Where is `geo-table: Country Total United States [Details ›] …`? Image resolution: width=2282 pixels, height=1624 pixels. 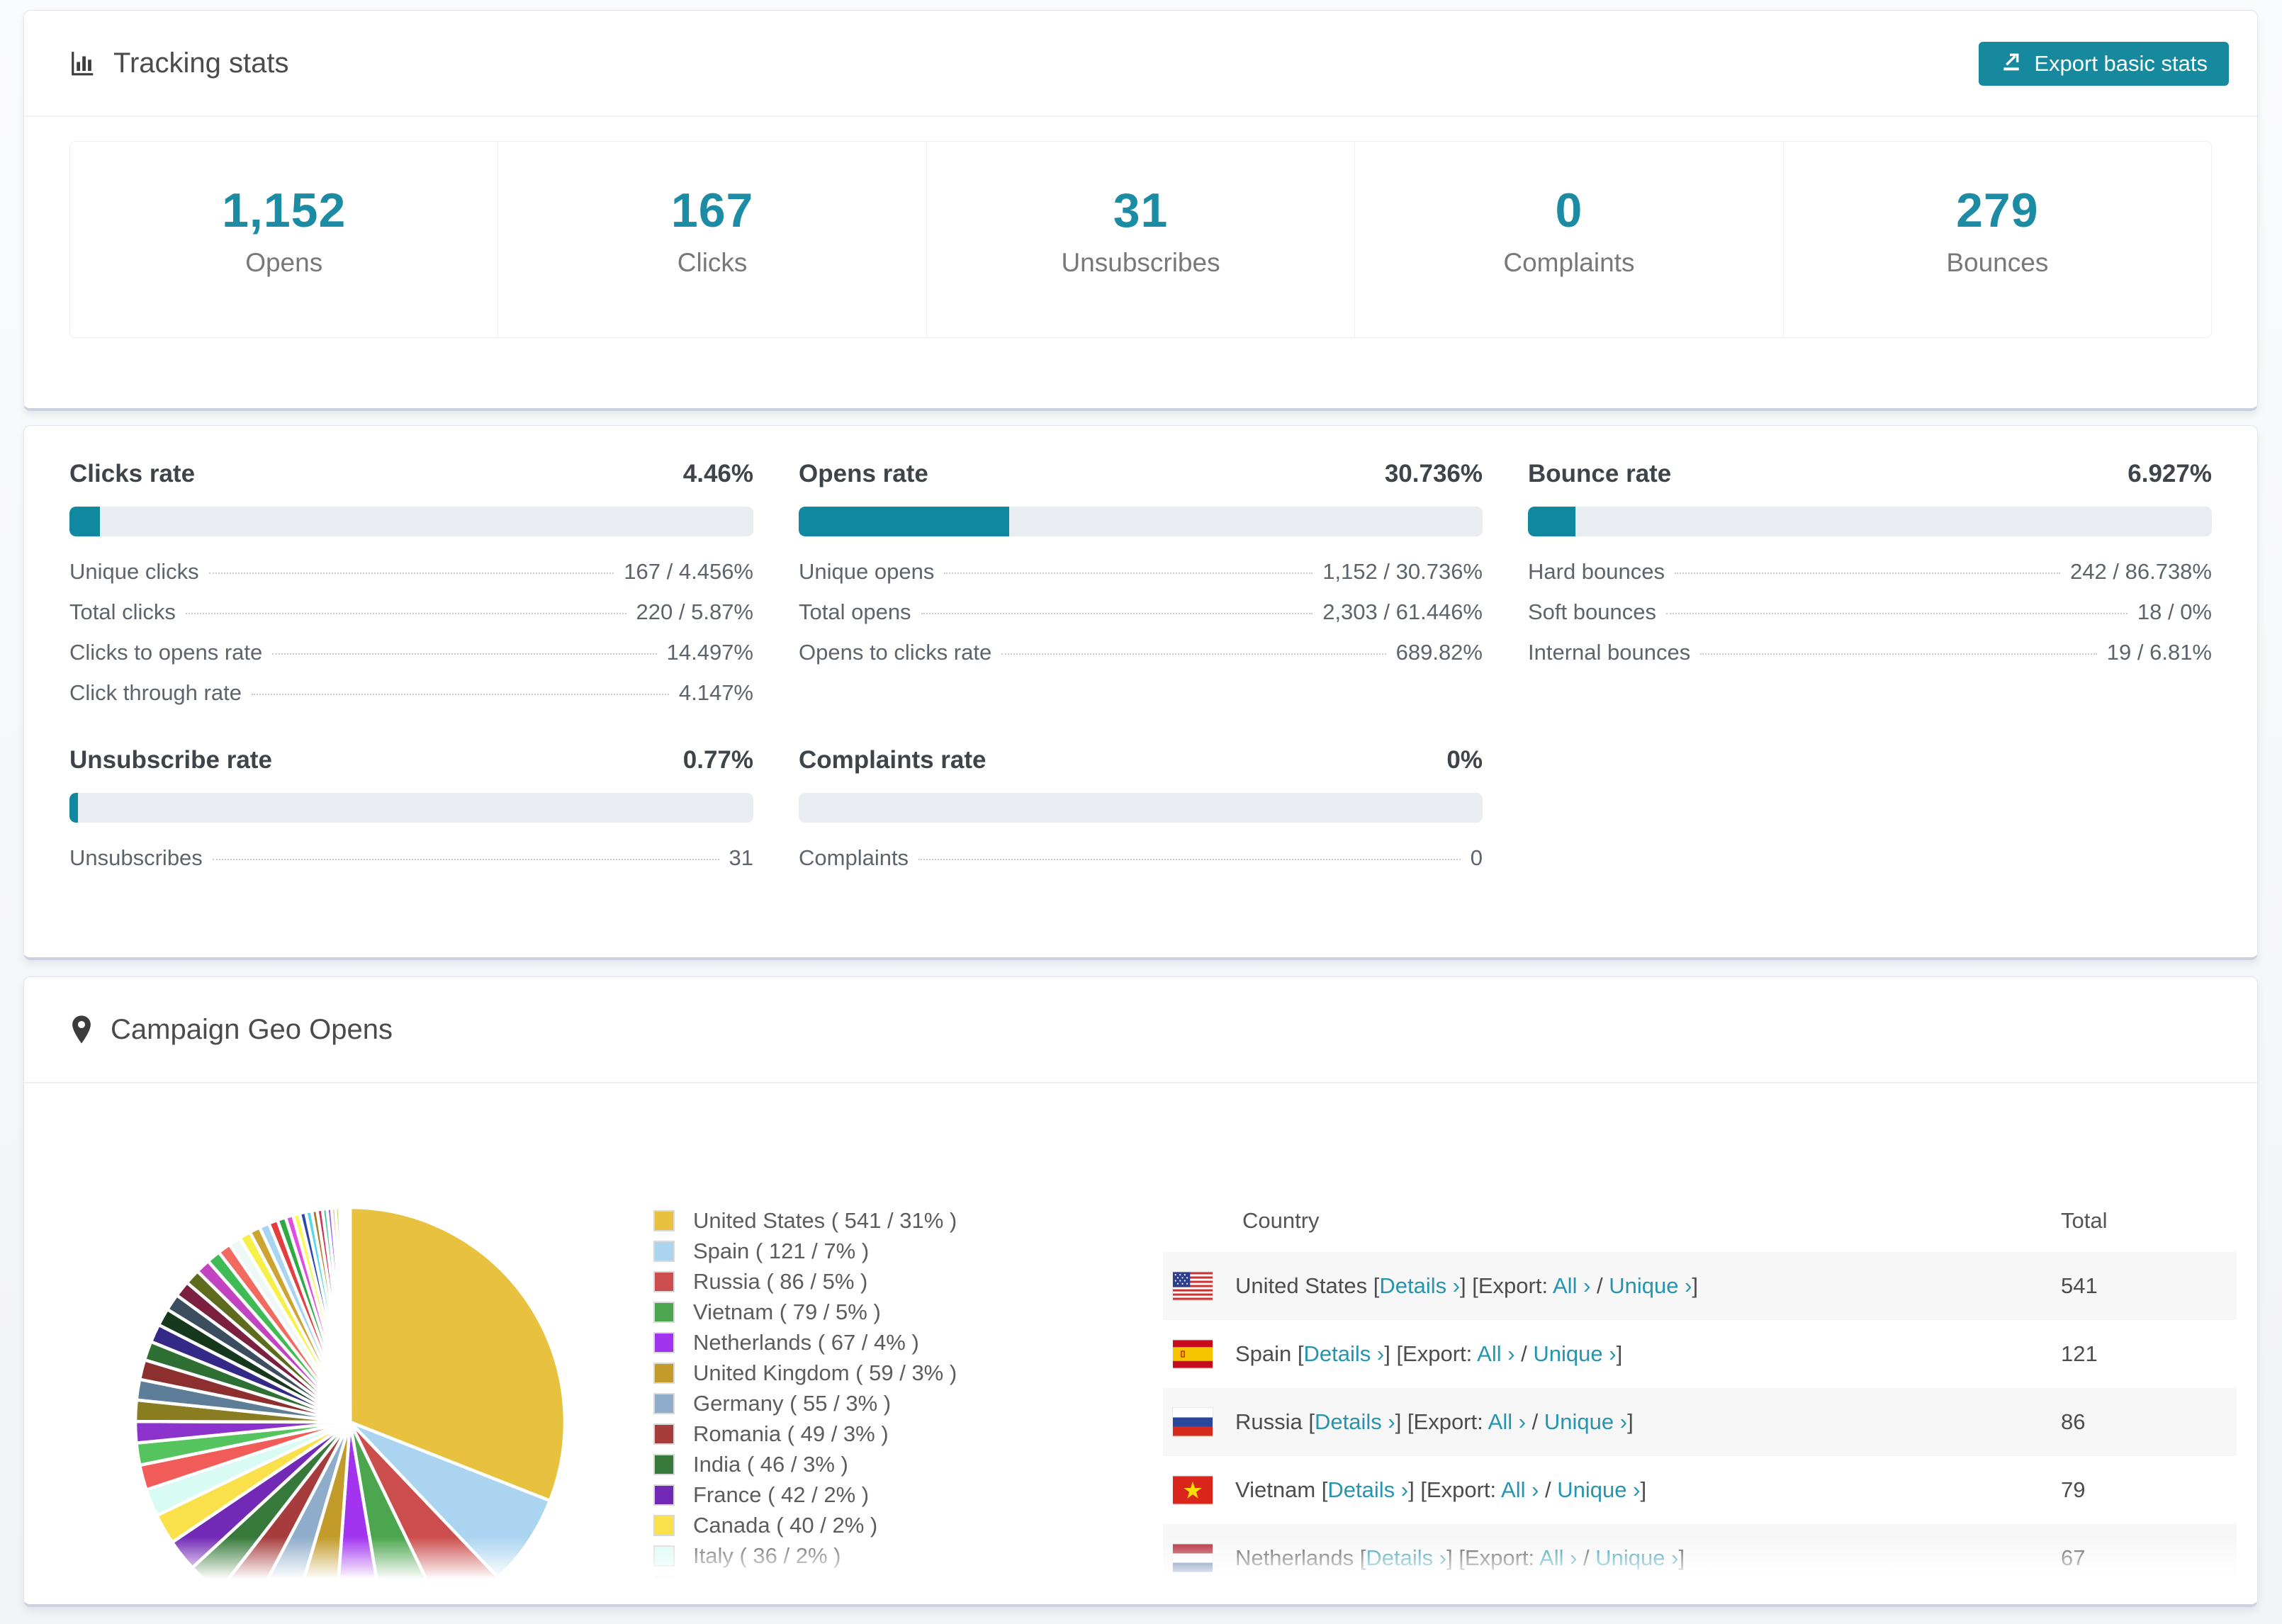
geo-table: Country Total United States [Details ›] … is located at coordinates (1700, 1397).